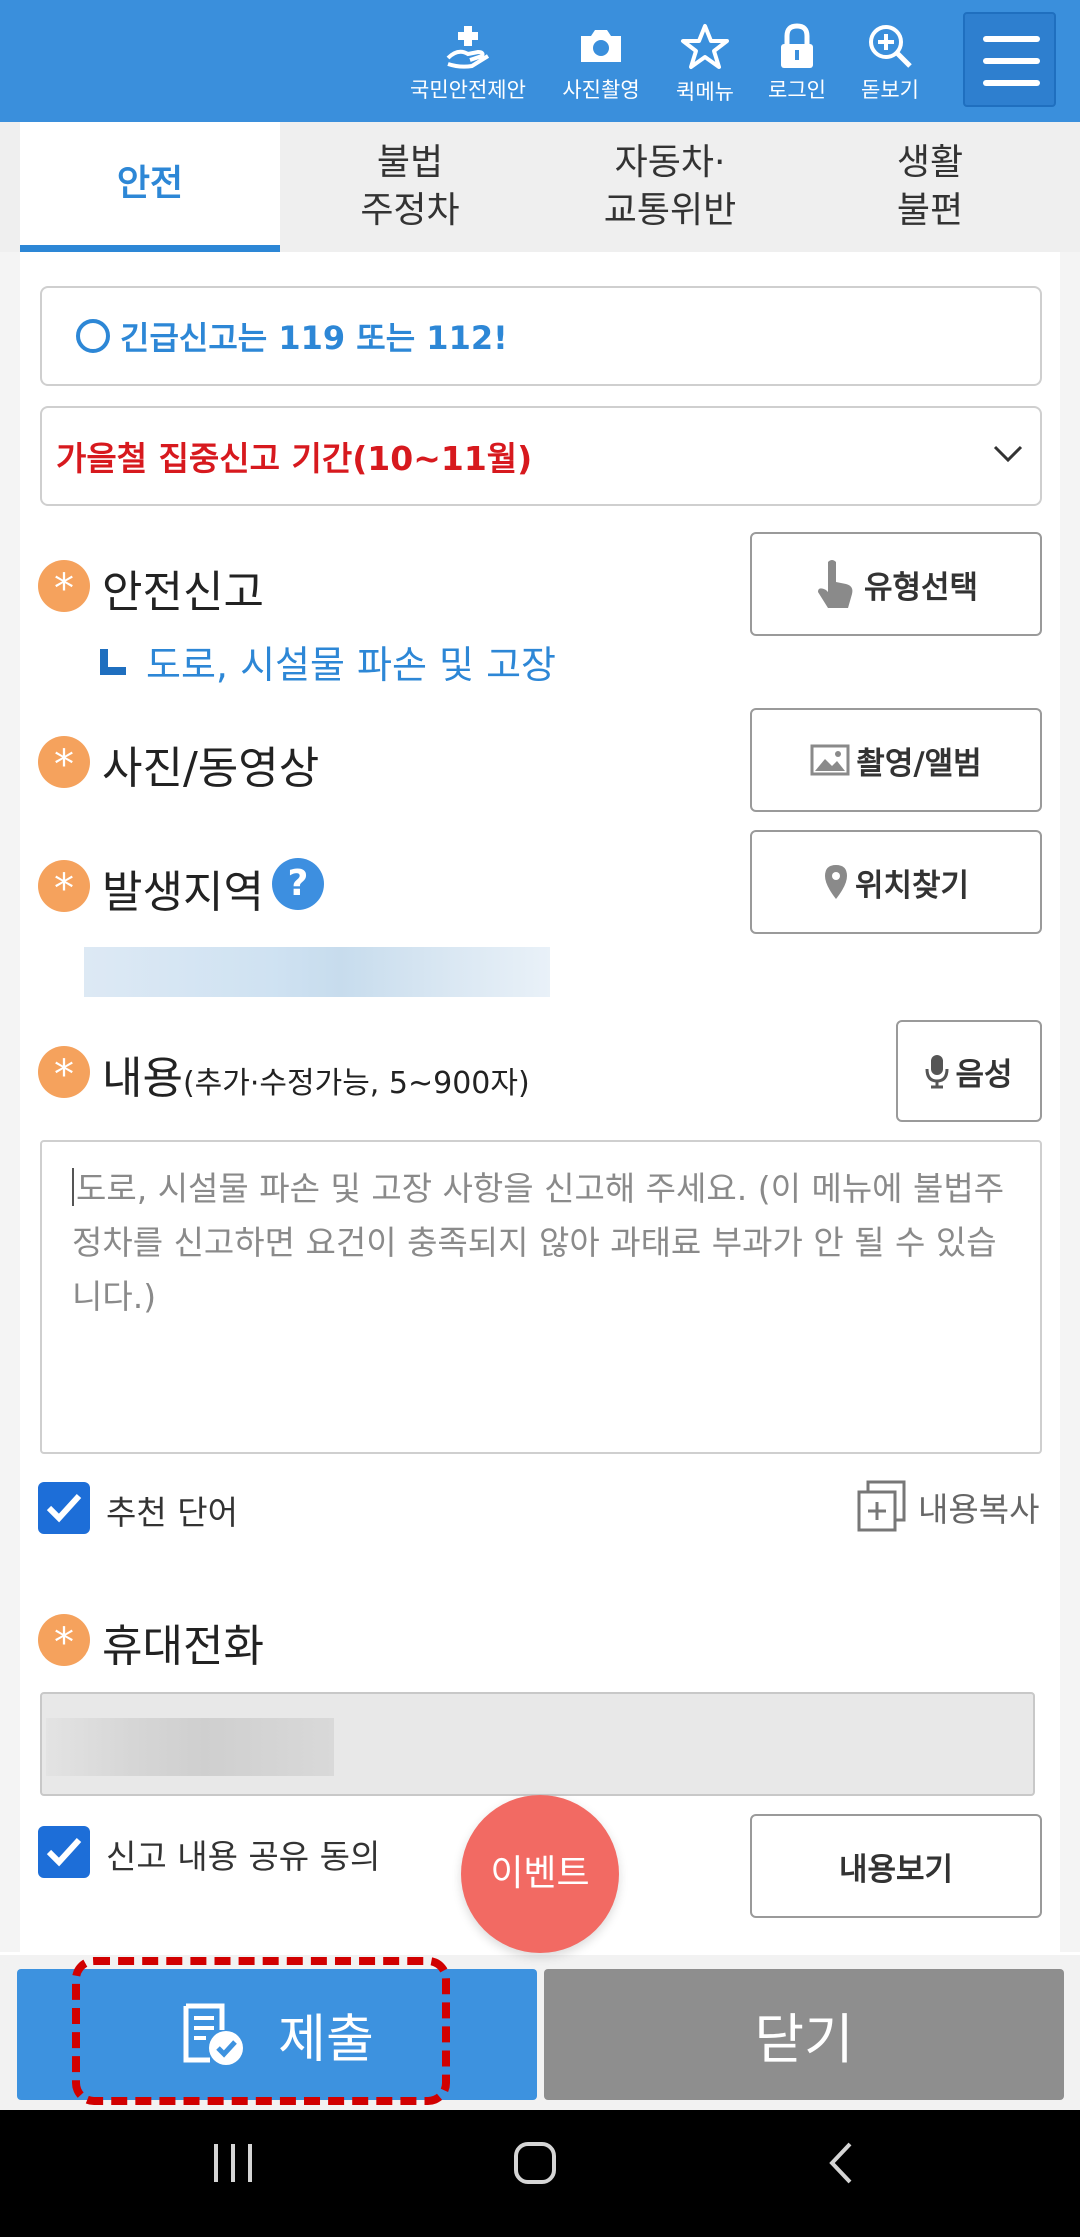  I want to click on capture-album-button: 촬영/앨범, so click(896, 760).